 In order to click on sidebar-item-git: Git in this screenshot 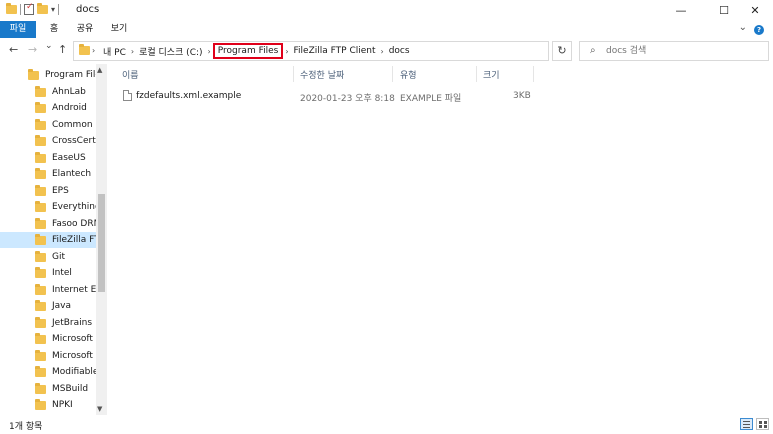, I will do `click(48, 257)`.